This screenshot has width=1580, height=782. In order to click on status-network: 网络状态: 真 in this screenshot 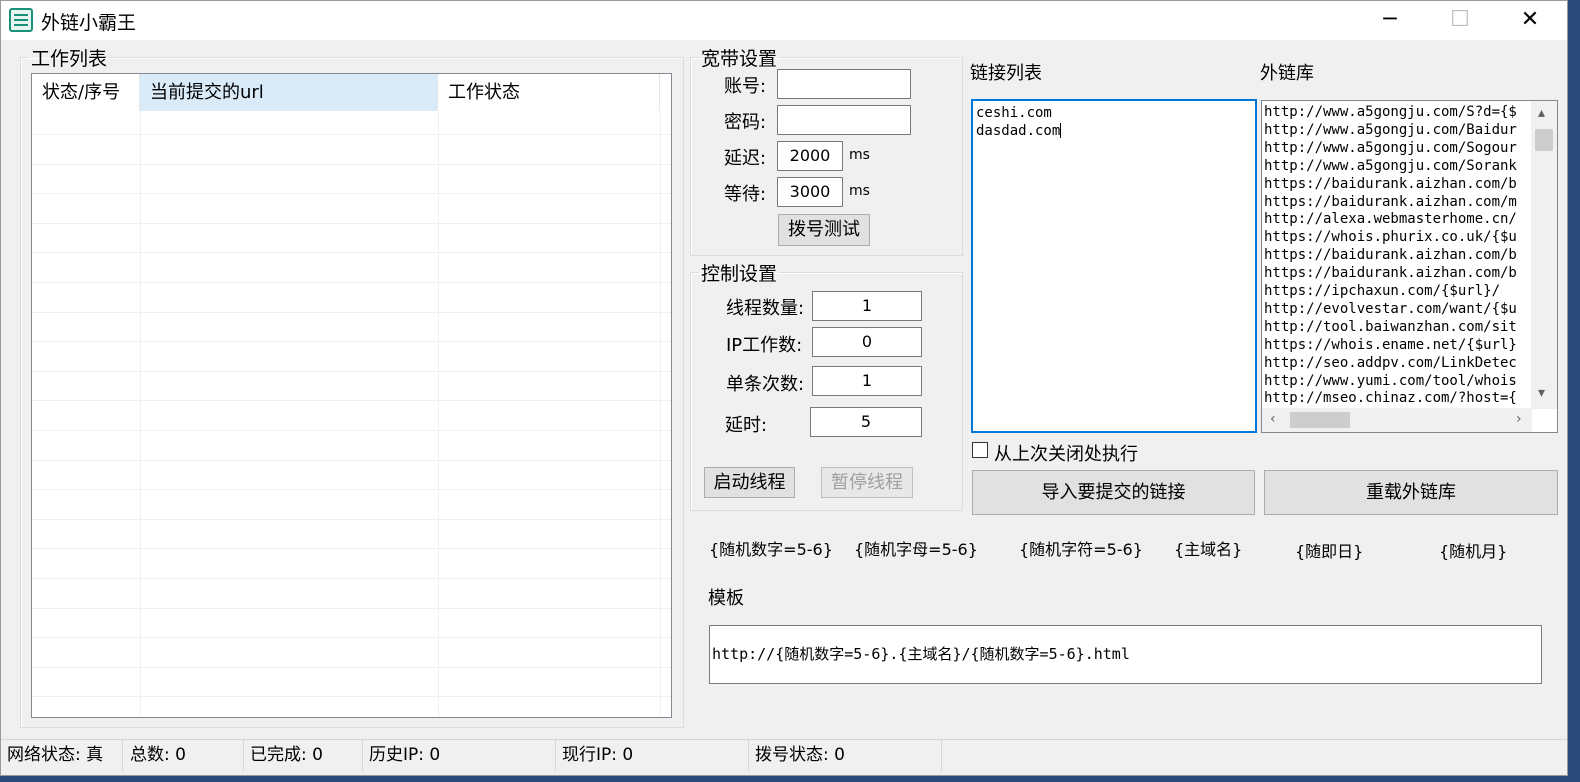, I will do `click(62, 755)`.